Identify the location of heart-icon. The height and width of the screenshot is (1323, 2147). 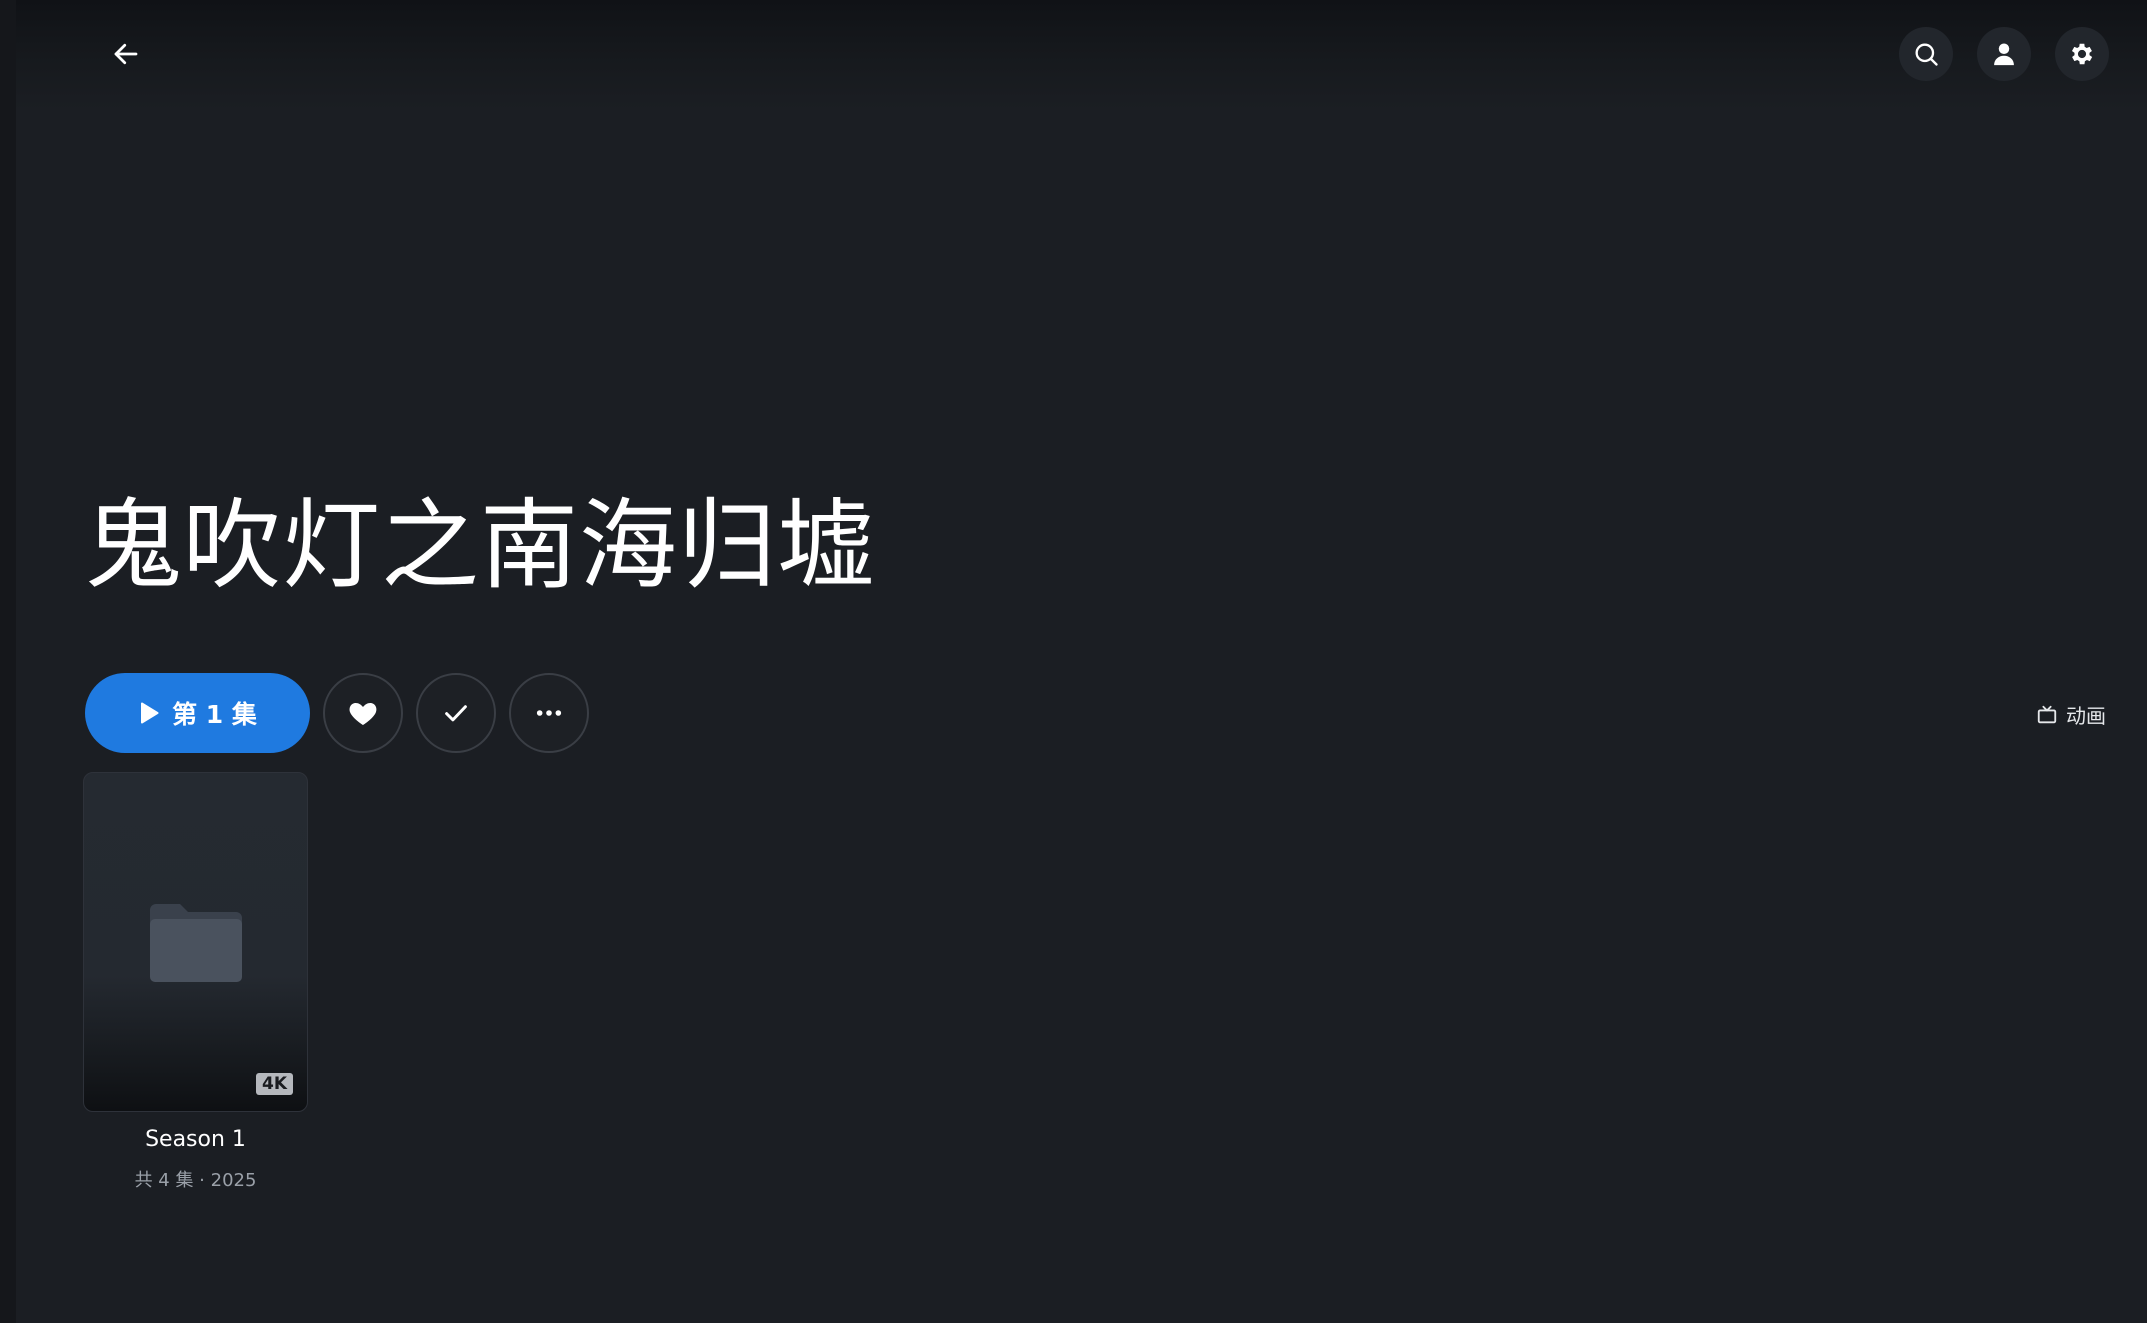
(363, 714).